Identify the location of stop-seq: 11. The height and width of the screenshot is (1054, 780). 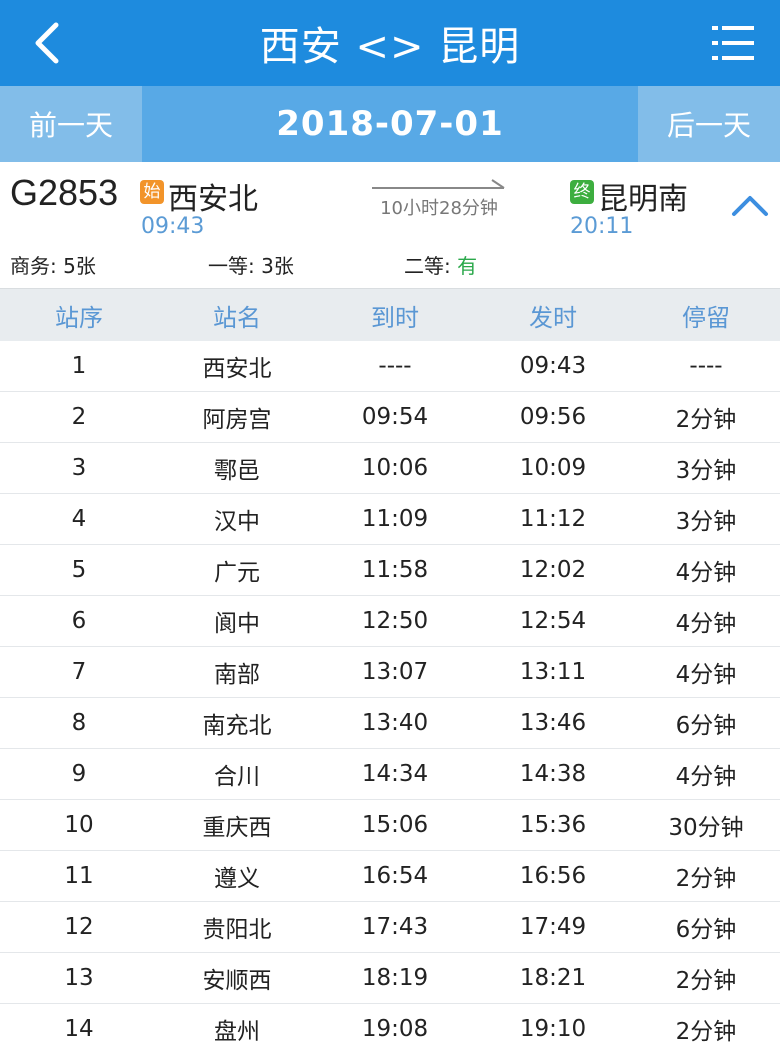
(79, 876).